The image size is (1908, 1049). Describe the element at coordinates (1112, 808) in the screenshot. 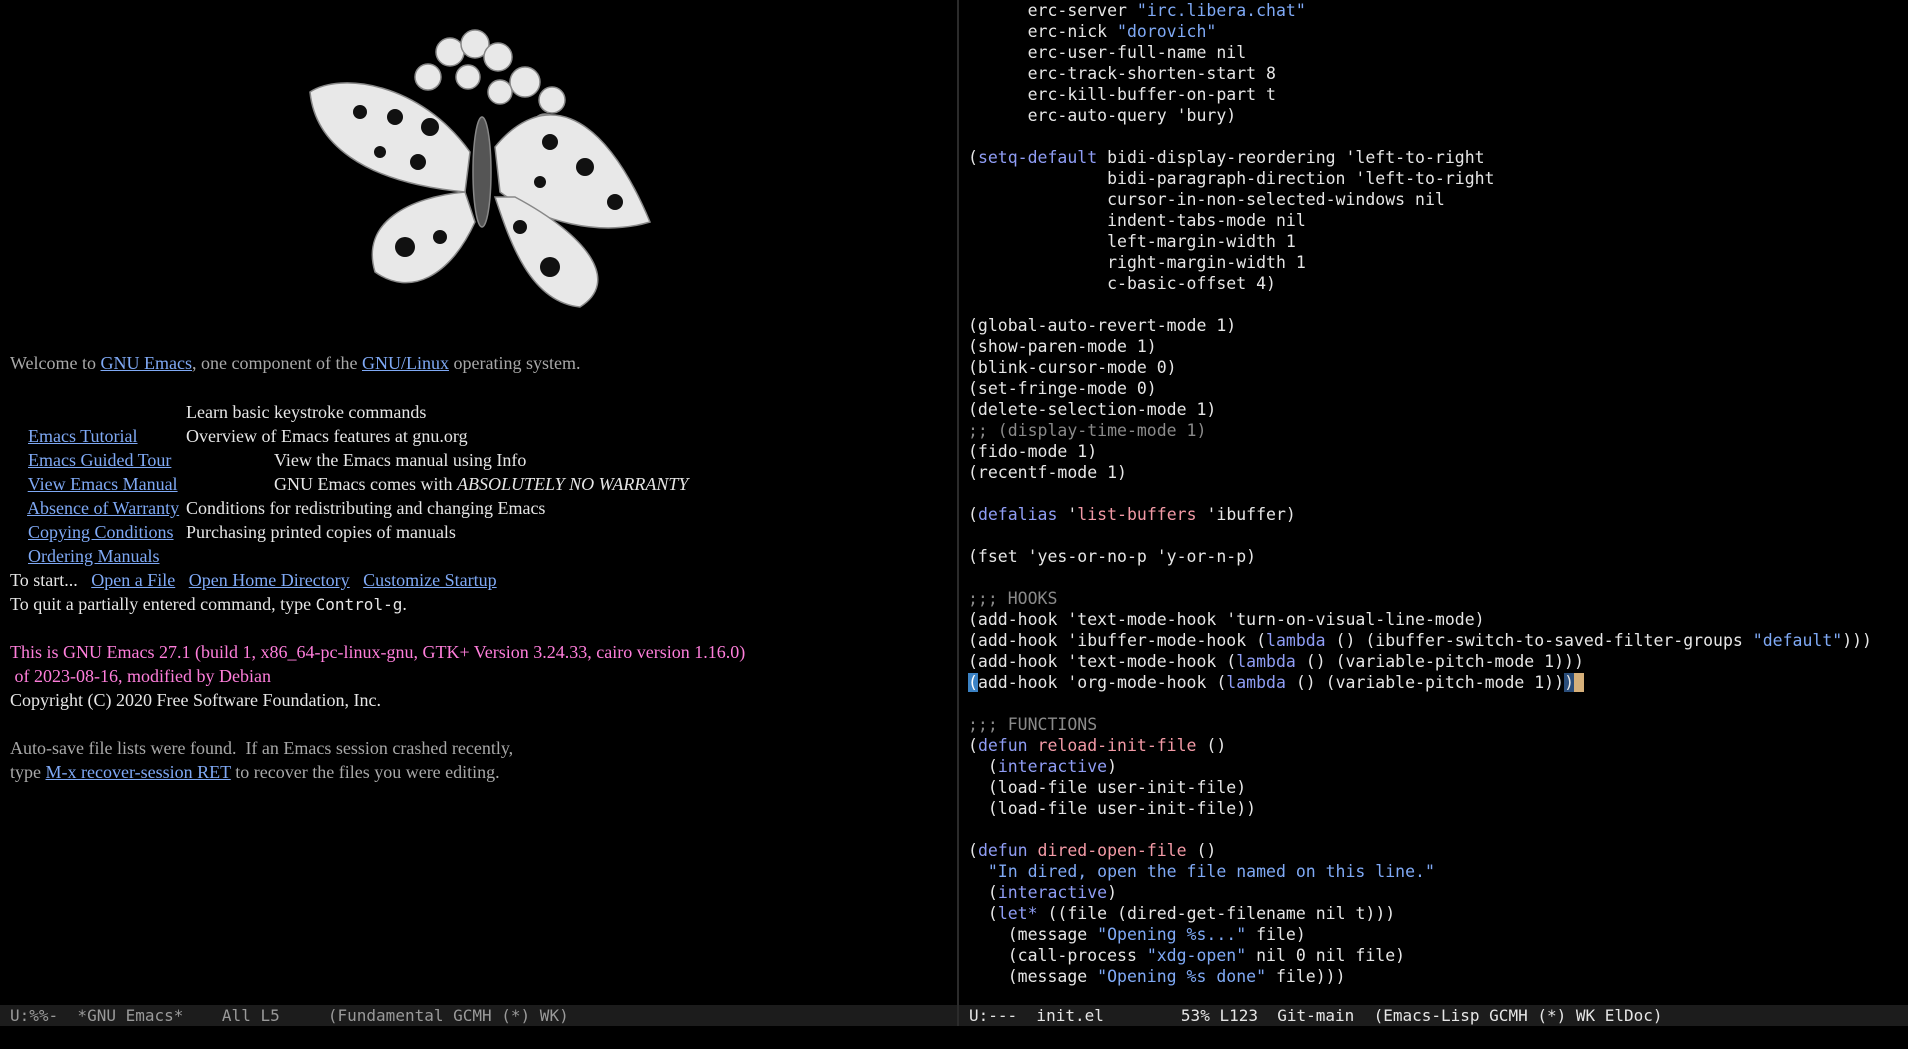

I see `code-token: (load-file user-init-file))` at that location.